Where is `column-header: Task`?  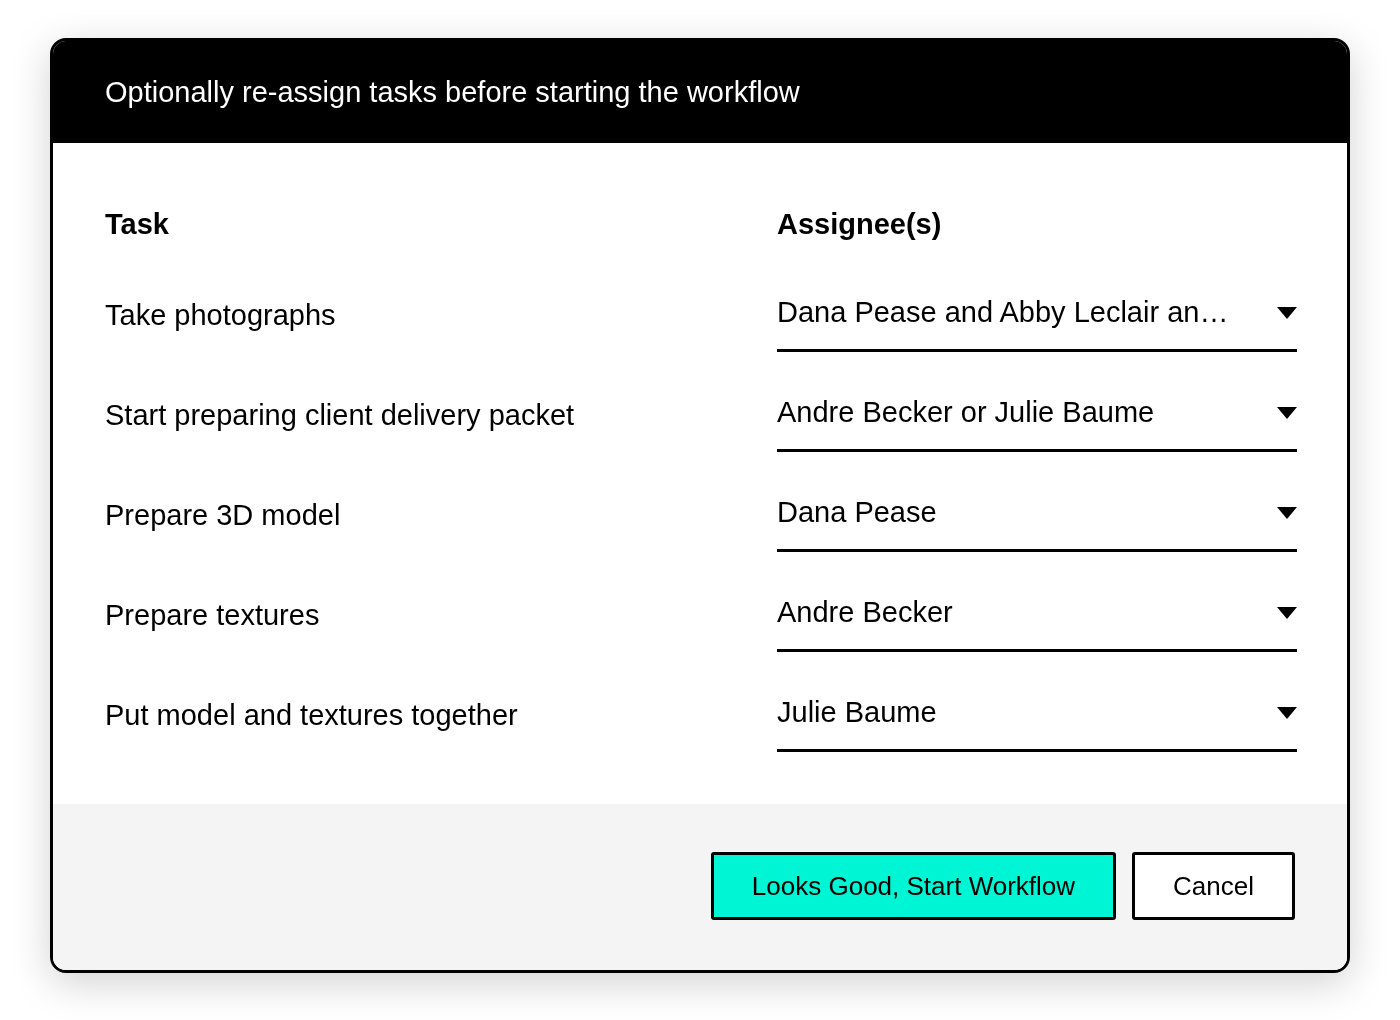 column-header: Task is located at coordinates (137, 223).